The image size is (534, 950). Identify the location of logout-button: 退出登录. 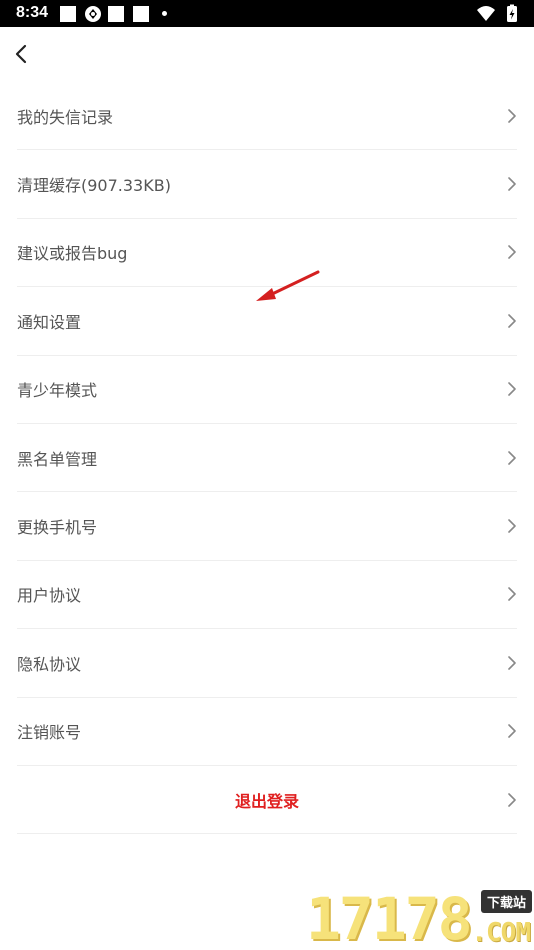
(267, 800).